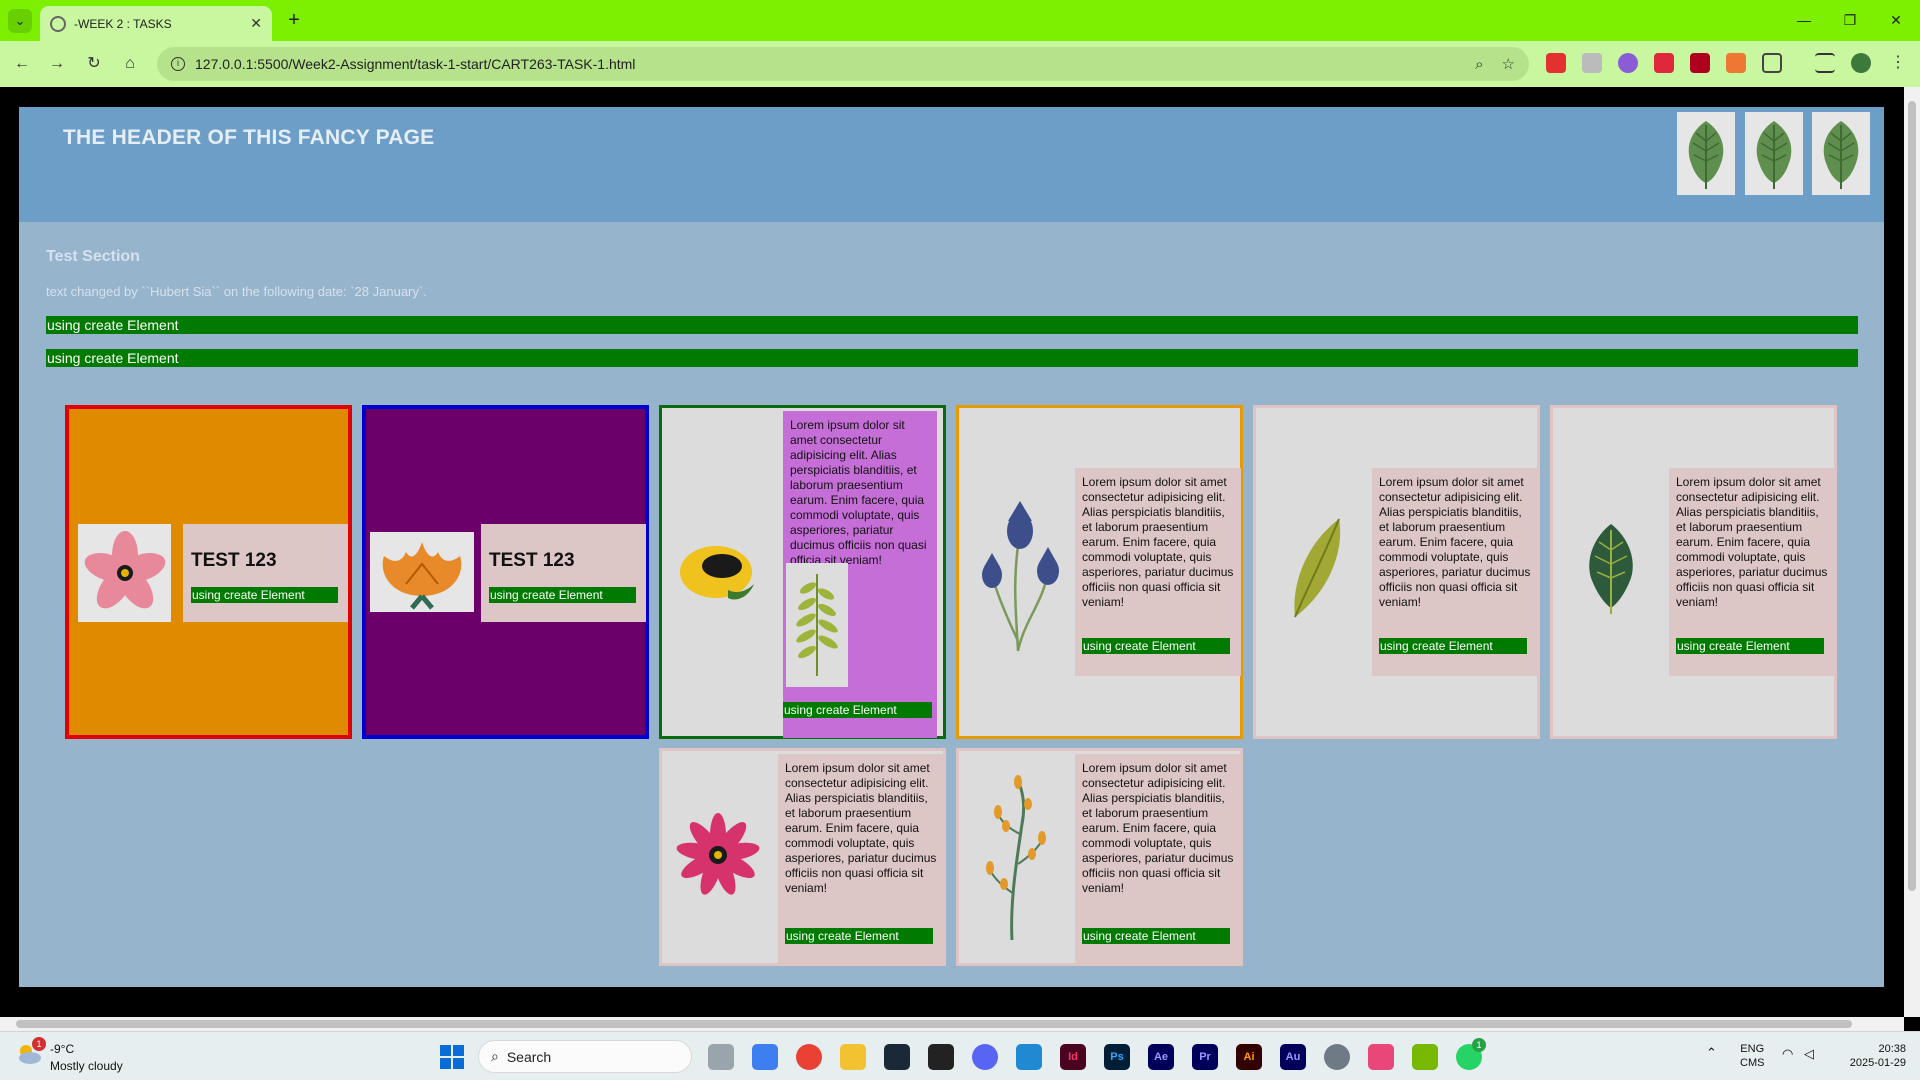 The image size is (1920, 1080). What do you see at coordinates (94, 64) in the screenshot?
I see `reload-icon: ↻` at bounding box center [94, 64].